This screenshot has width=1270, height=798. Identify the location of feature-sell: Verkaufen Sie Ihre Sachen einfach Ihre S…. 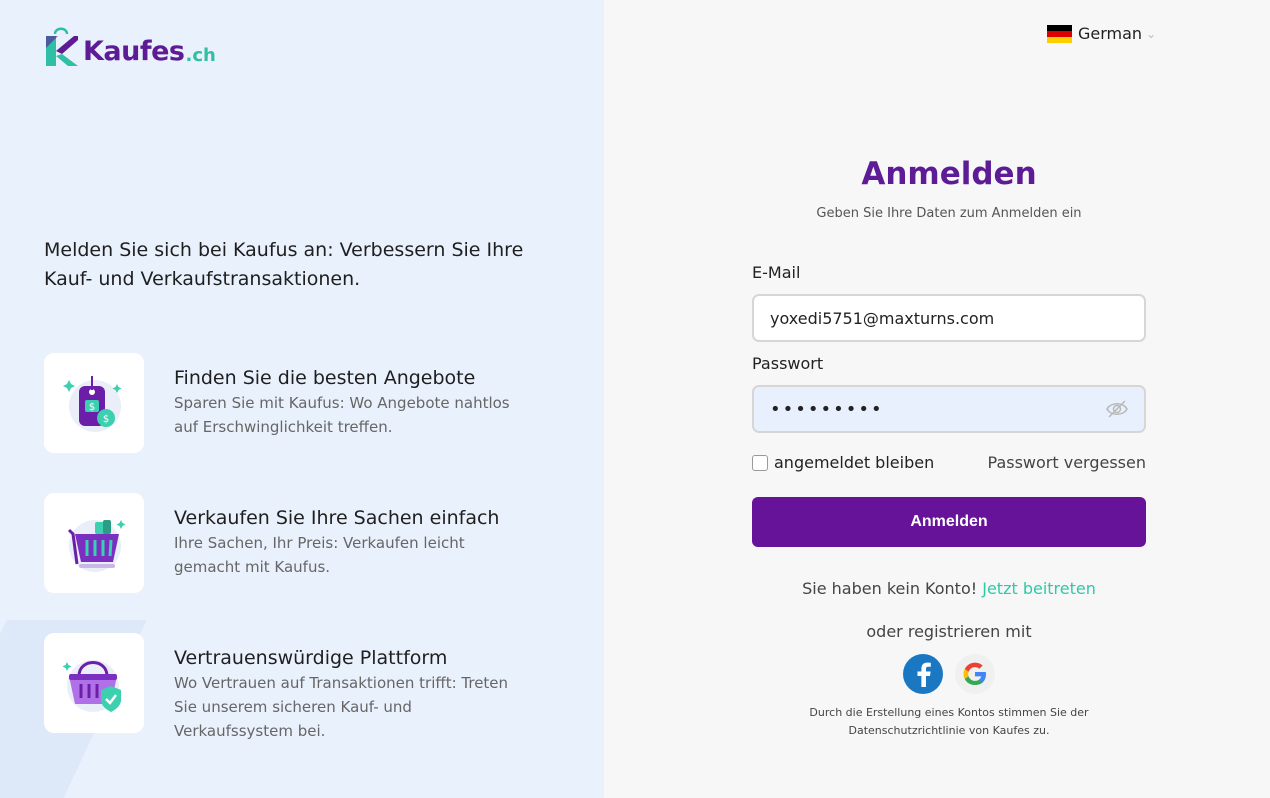
(304, 543).